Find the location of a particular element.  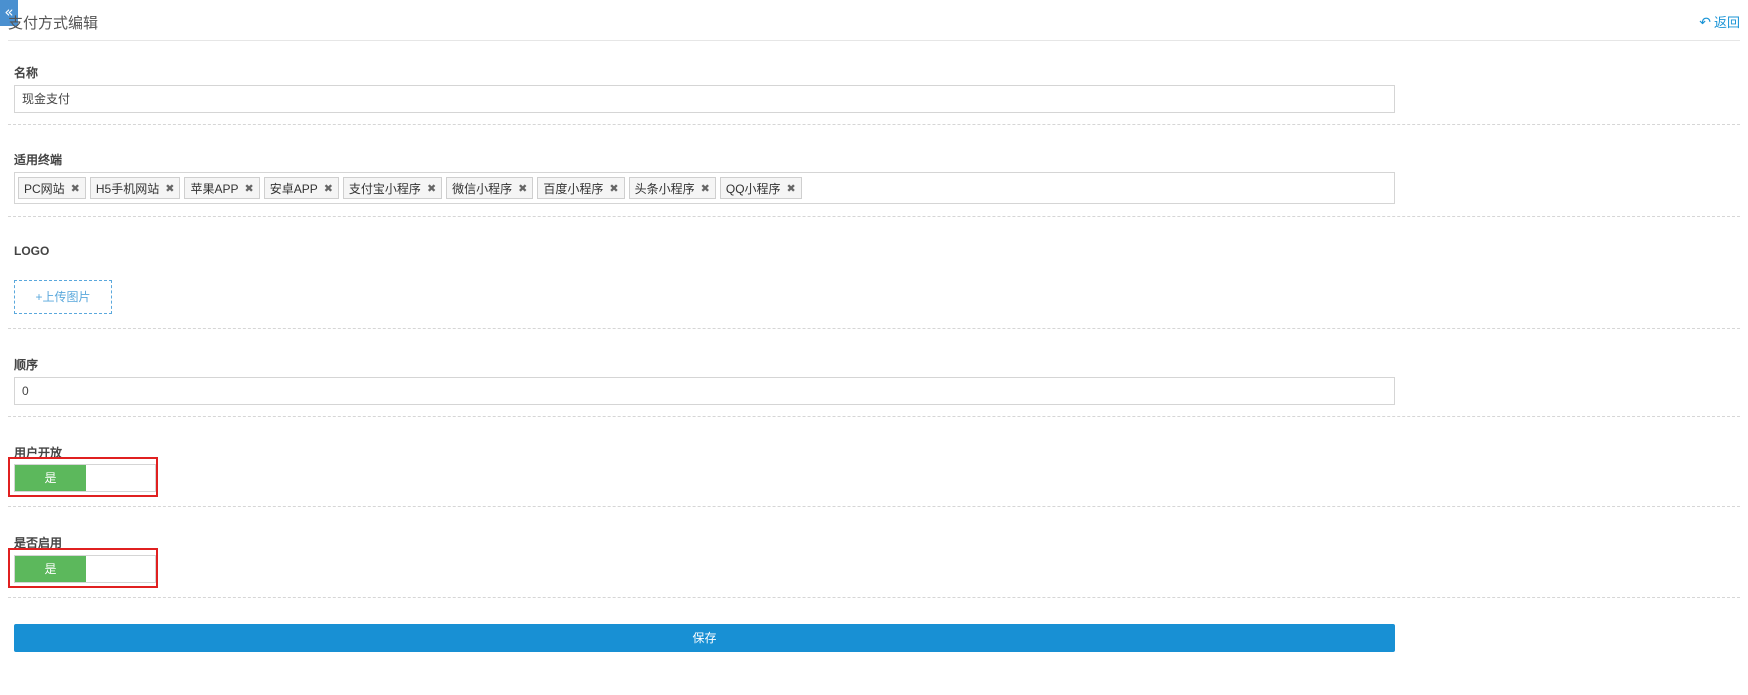

enabled-highlight: 是 is located at coordinates (83, 568).